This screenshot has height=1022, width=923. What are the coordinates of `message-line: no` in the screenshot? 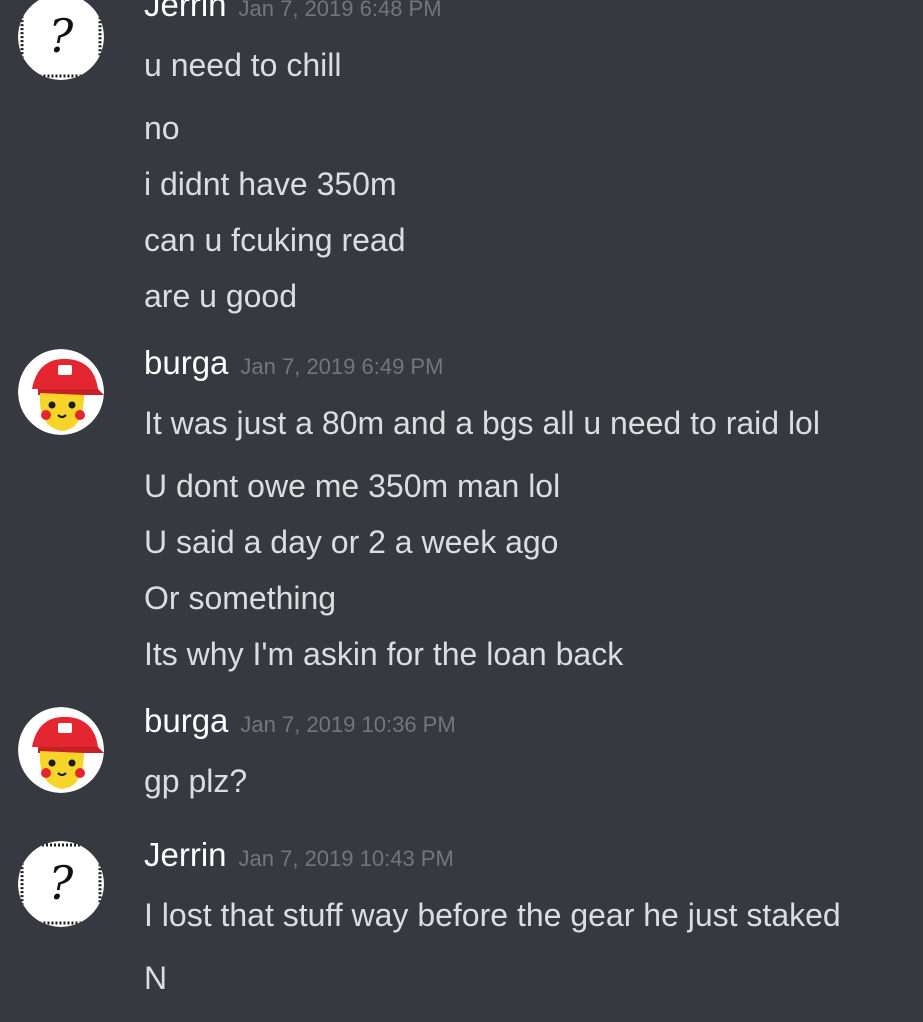 It's located at (162, 128).